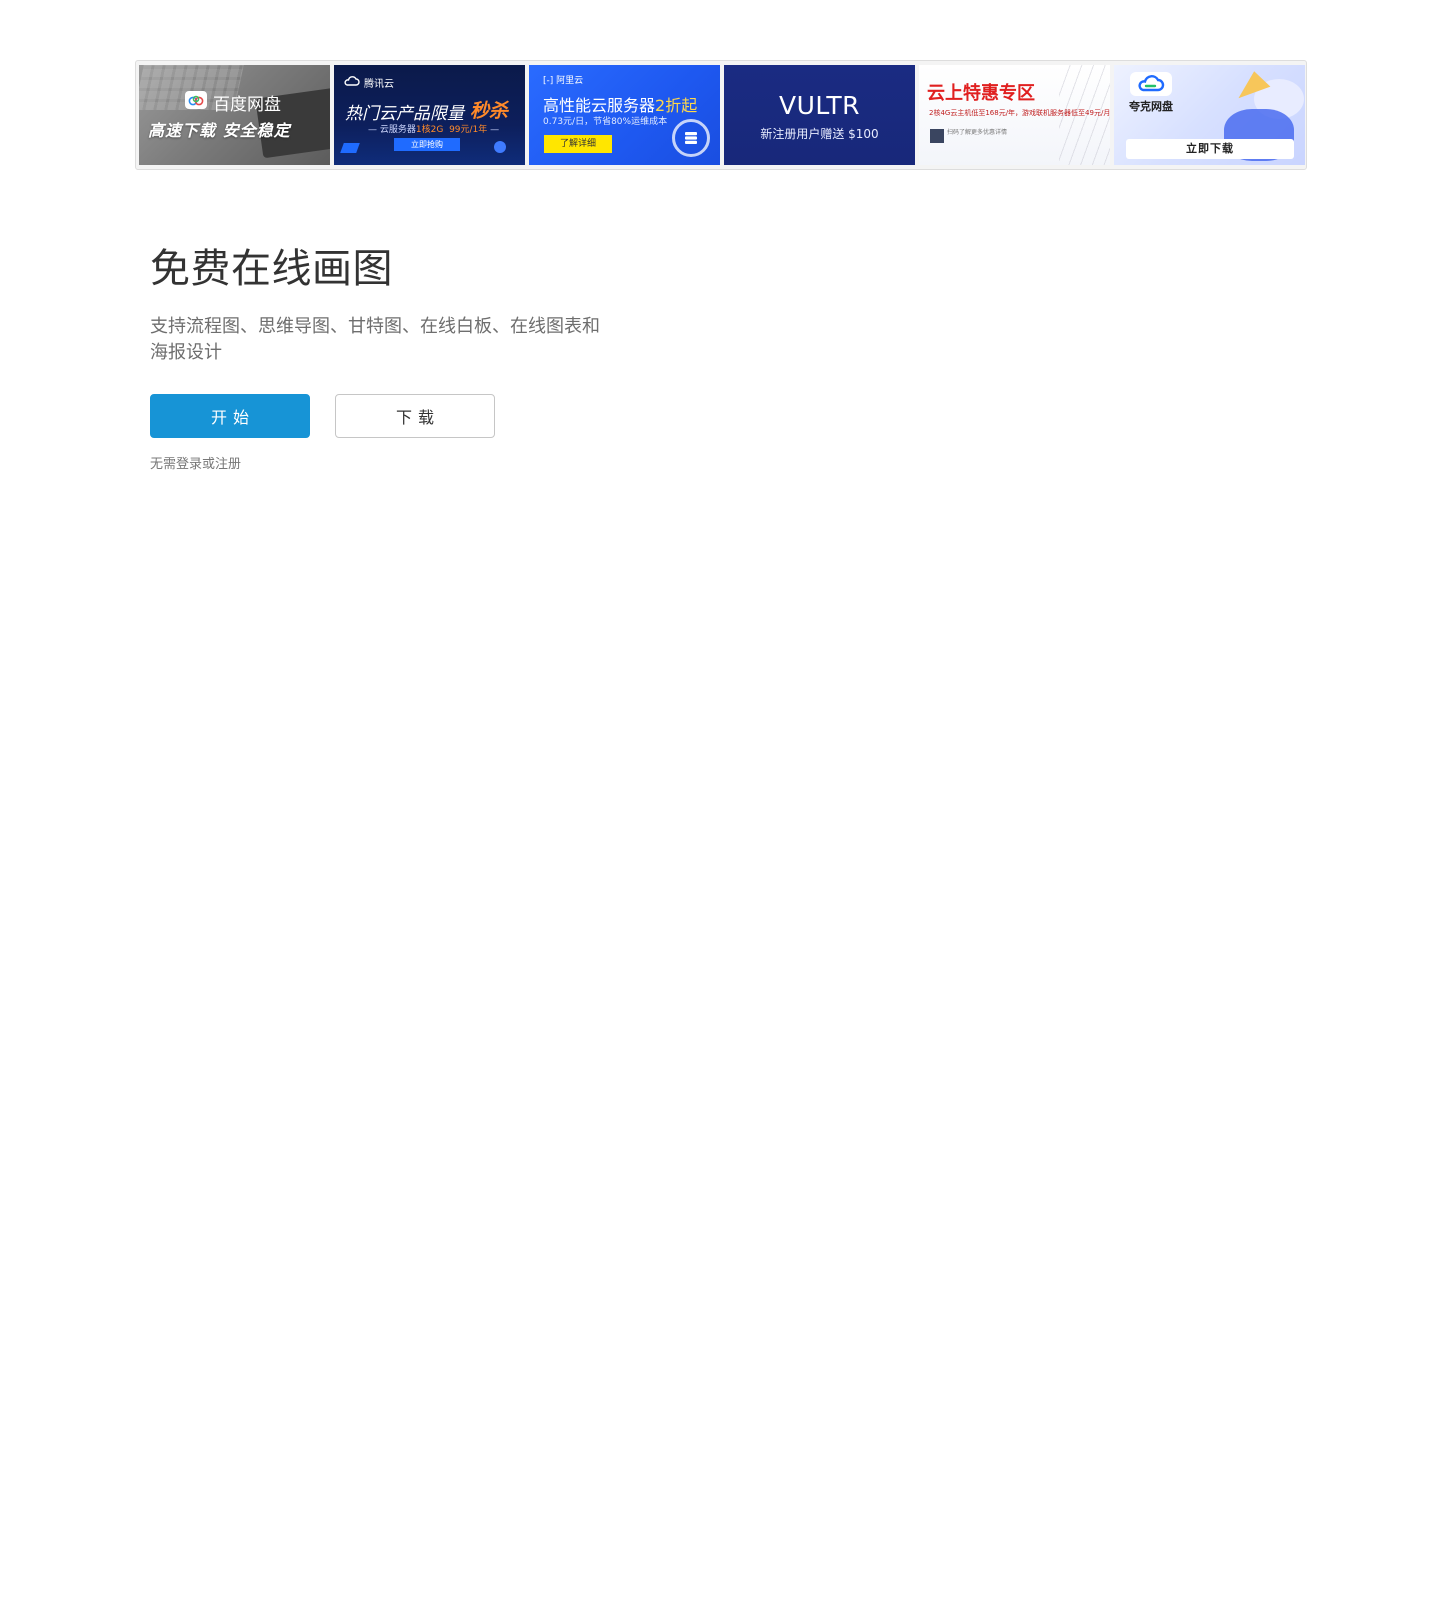 This screenshot has width=1440, height=1600. I want to click on ad-tencent-sub-prefix: 云服务器, so click(397, 130).